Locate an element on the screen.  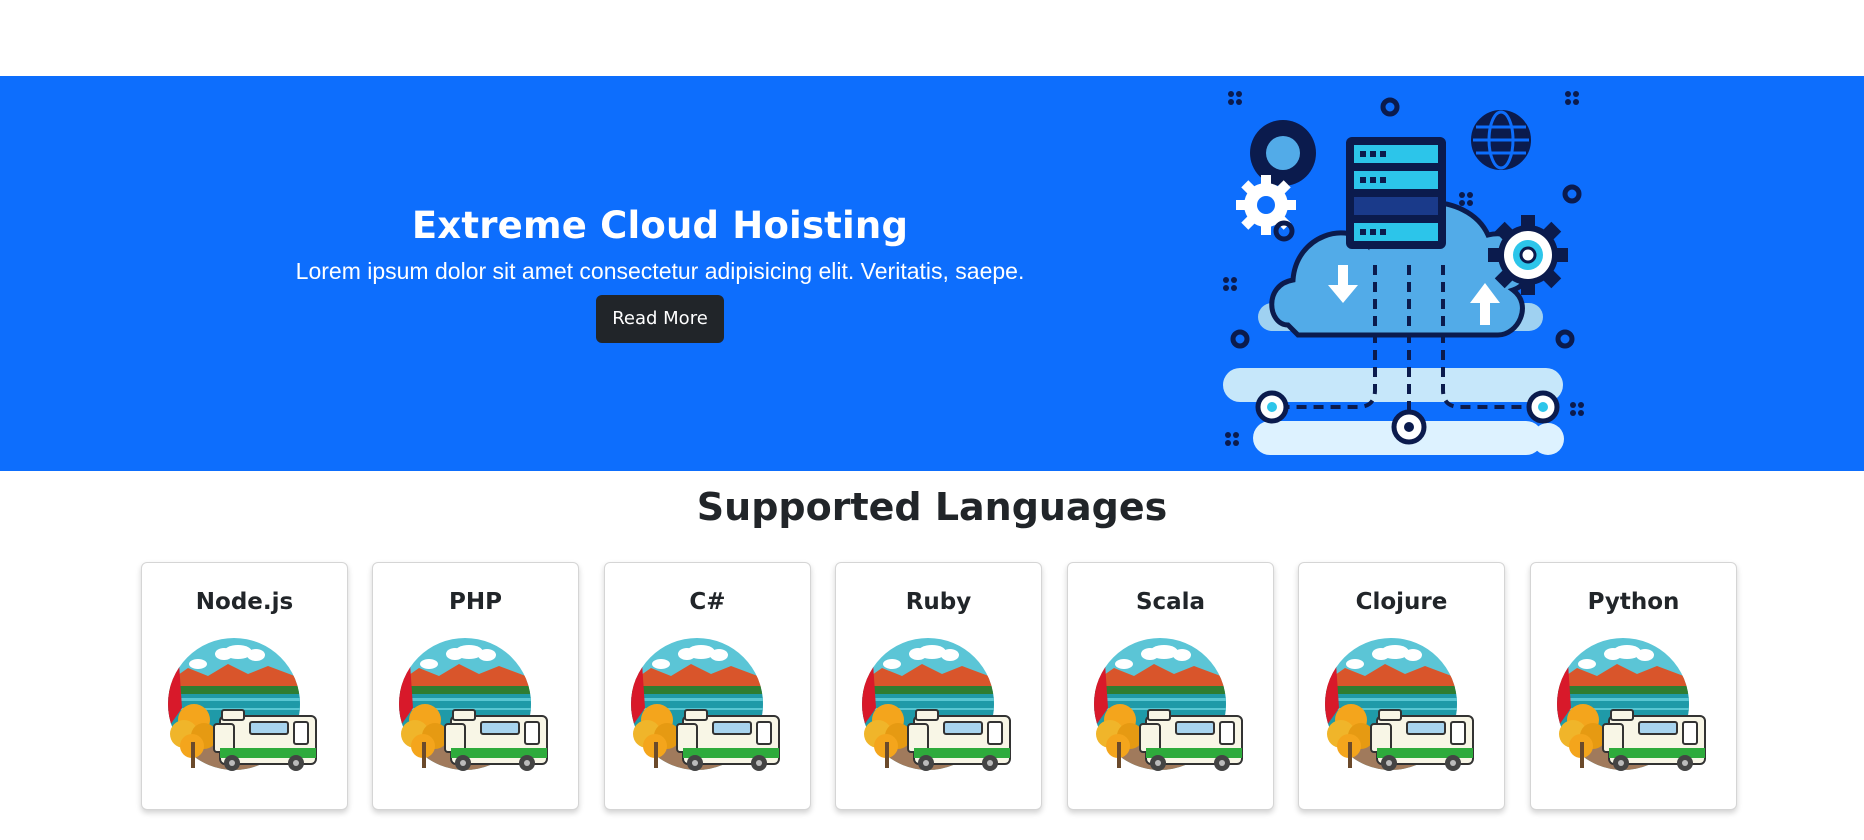
read-more-button: Read More is located at coordinates (660, 319).